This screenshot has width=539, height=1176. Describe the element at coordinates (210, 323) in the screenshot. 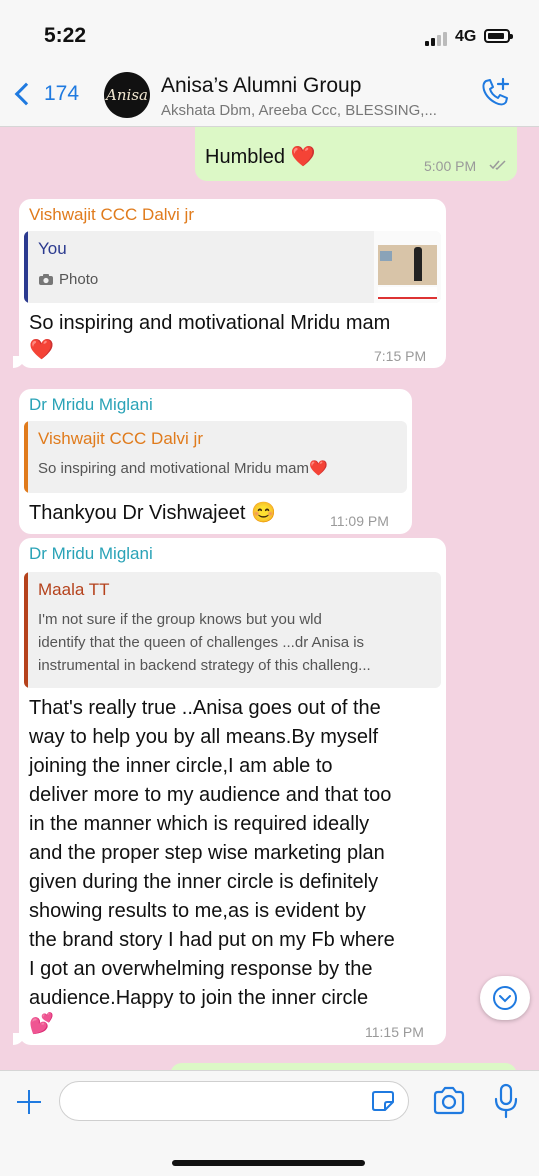

I see `message-text: So inspiring and motivational Mridu mam` at that location.